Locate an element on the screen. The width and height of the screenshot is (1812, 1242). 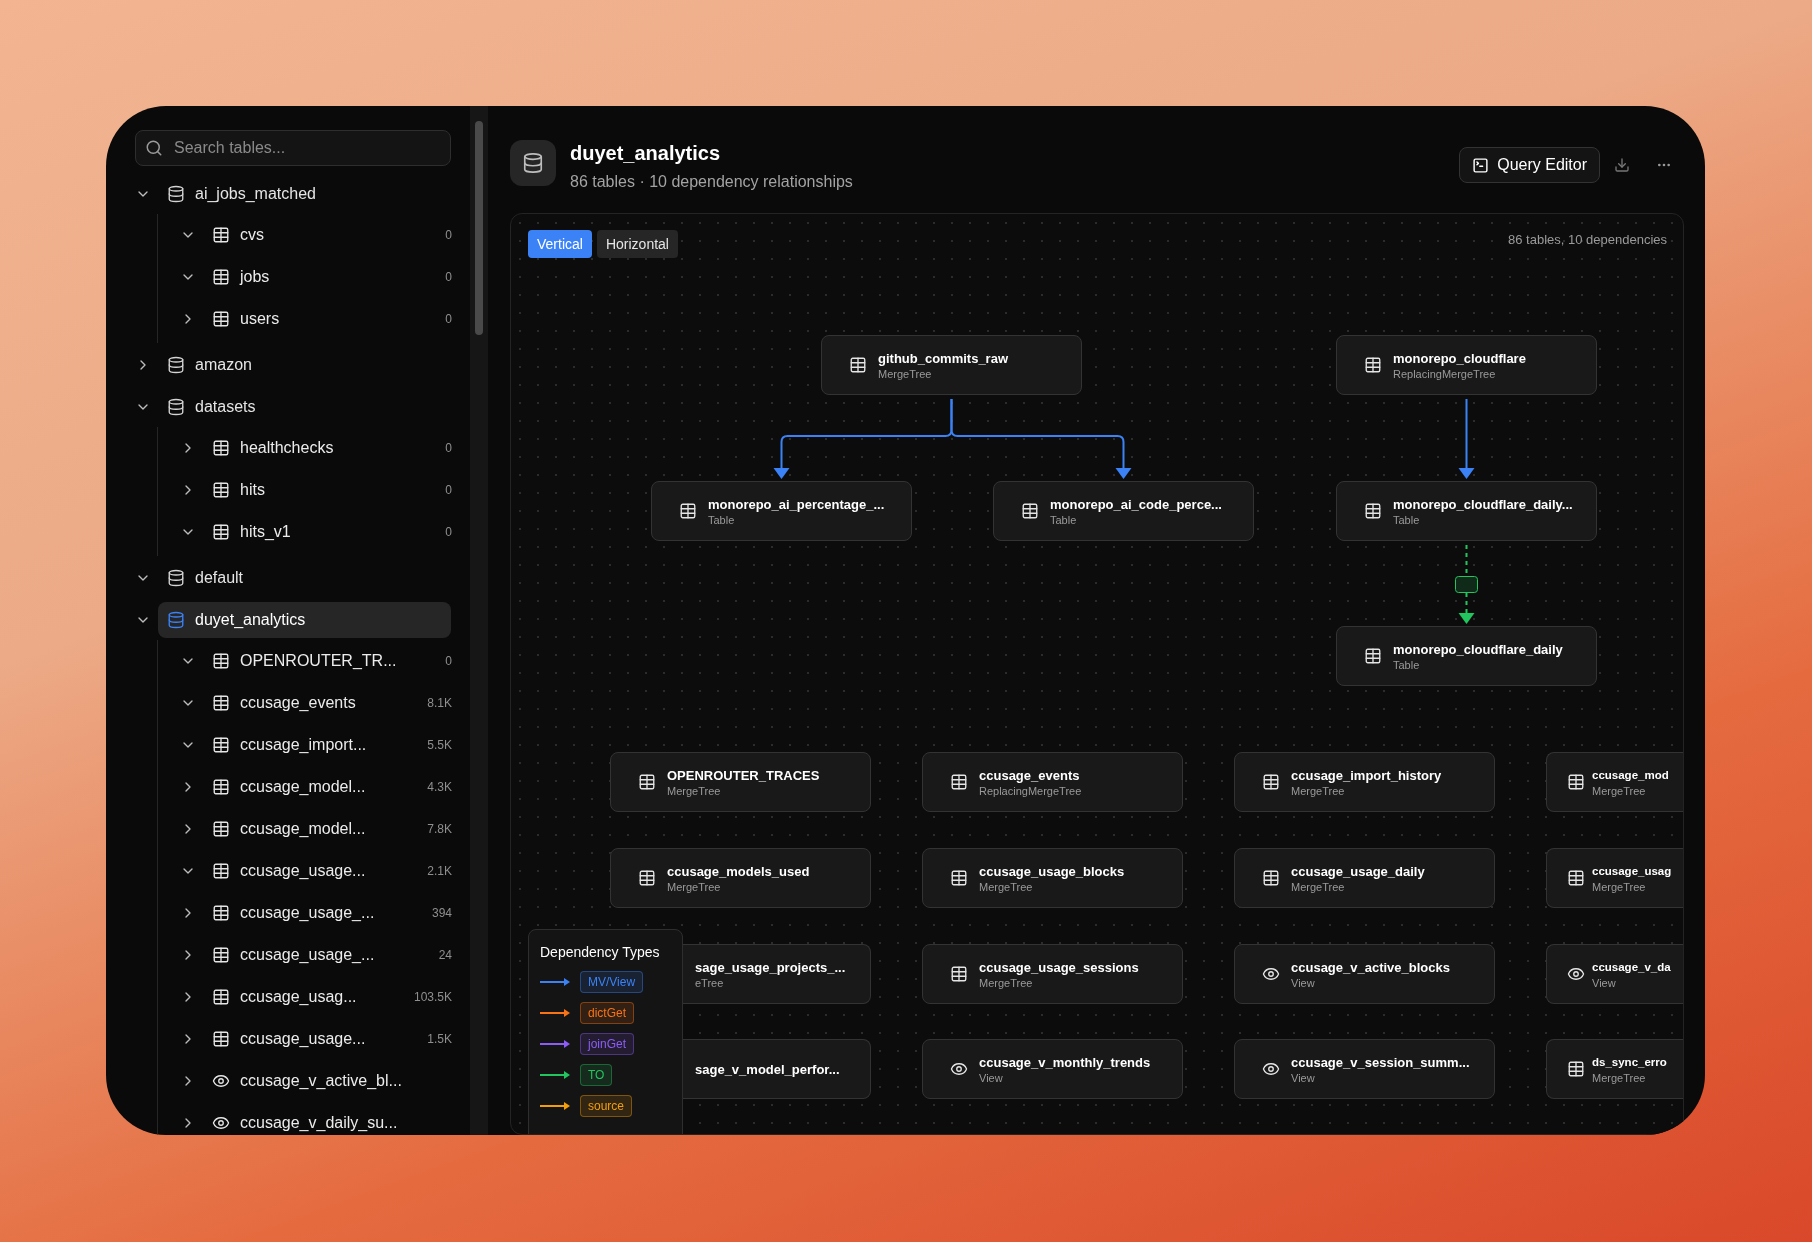
node-engine: Table is located at coordinates (1407, 519).